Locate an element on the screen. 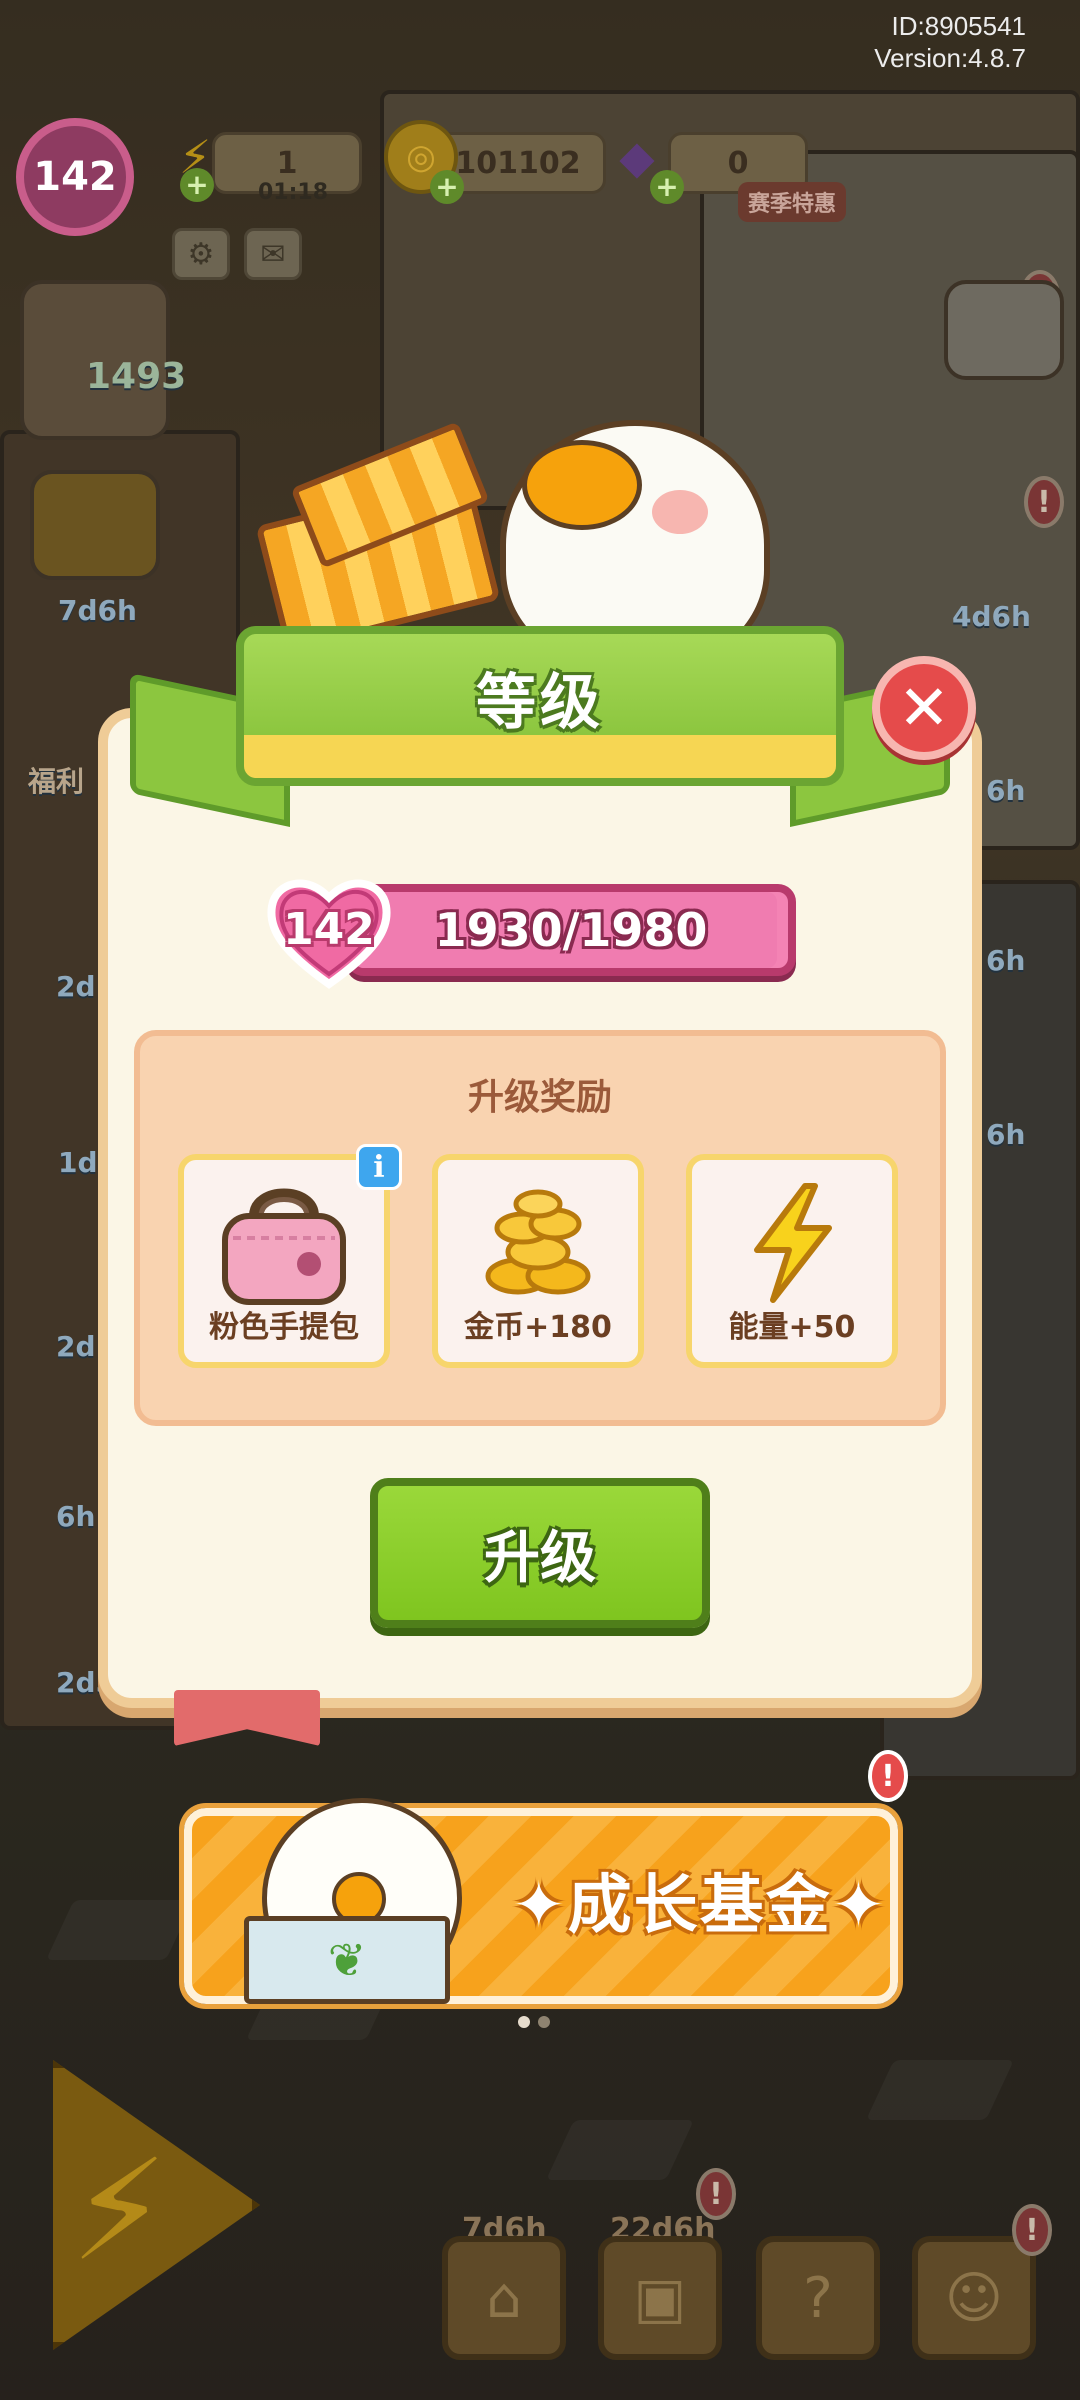  left-timer-3: 1d is located at coordinates (78, 1162).